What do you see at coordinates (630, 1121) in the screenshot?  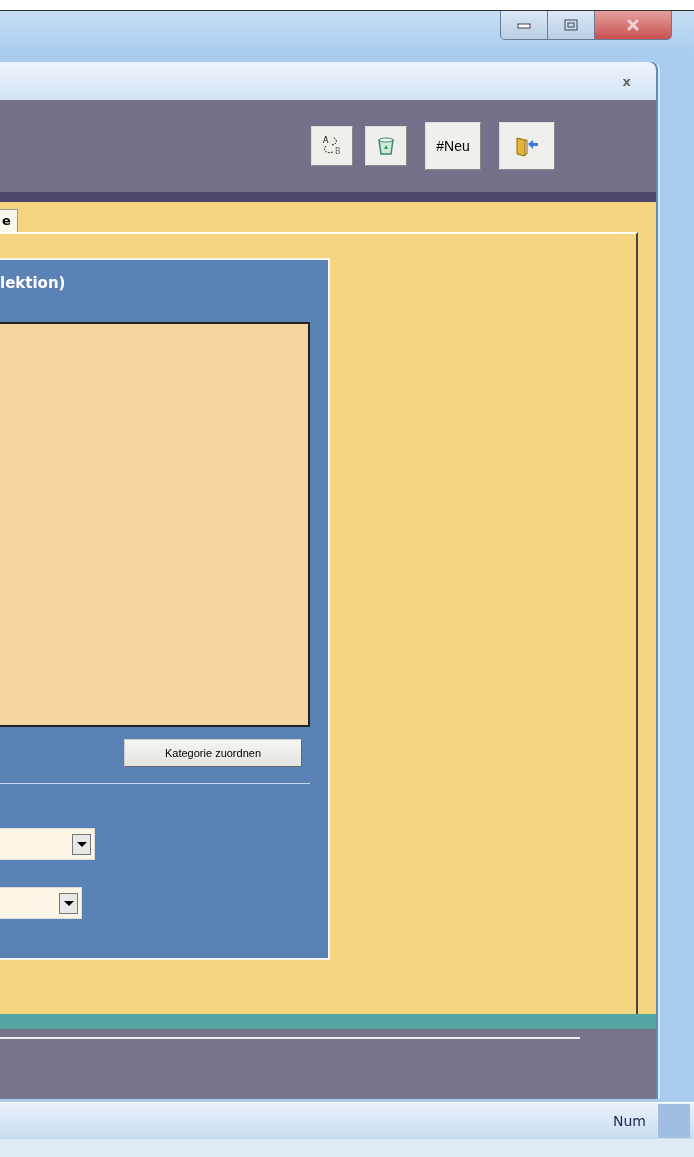 I see `num-lock-indicator: Num` at bounding box center [630, 1121].